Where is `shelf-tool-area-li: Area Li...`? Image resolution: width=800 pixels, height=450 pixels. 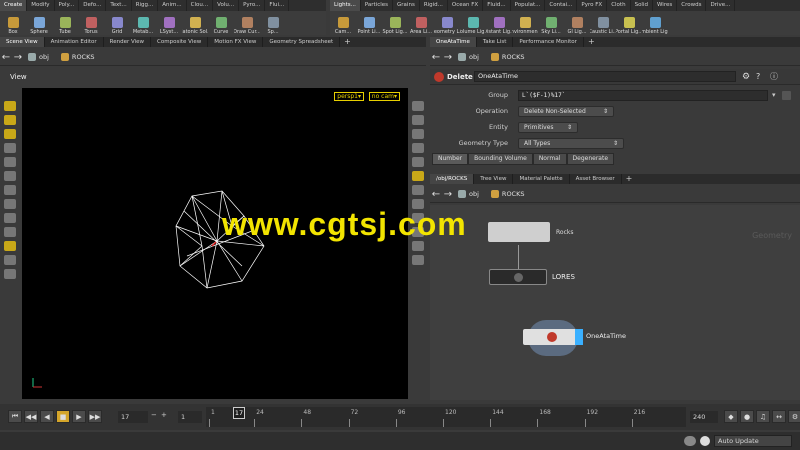
shelf-tool-area-li: Area Li... is located at coordinates (421, 23).